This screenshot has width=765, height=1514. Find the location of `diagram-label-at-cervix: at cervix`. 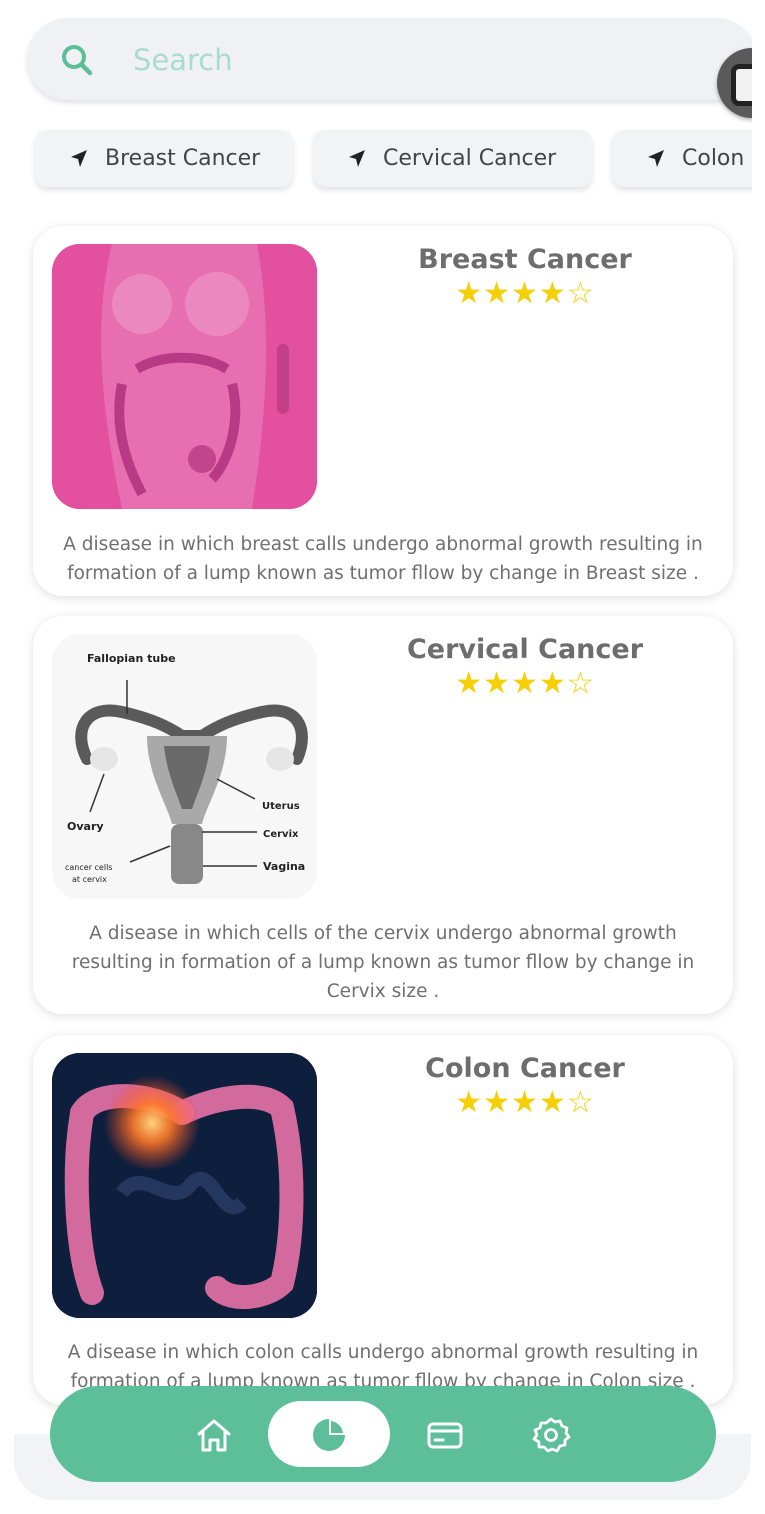

diagram-label-at-cervix: at cervix is located at coordinates (89, 879).